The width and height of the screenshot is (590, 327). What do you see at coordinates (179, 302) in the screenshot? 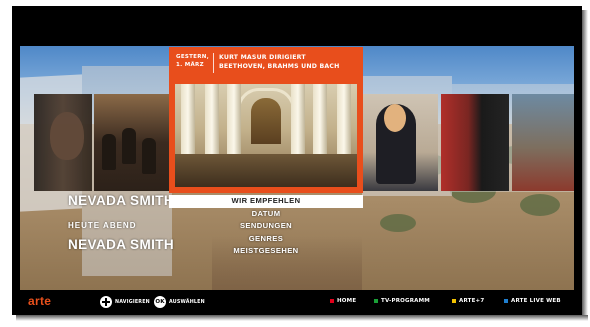
I see `select-hint: OK AUSWÄHLEN` at bounding box center [179, 302].